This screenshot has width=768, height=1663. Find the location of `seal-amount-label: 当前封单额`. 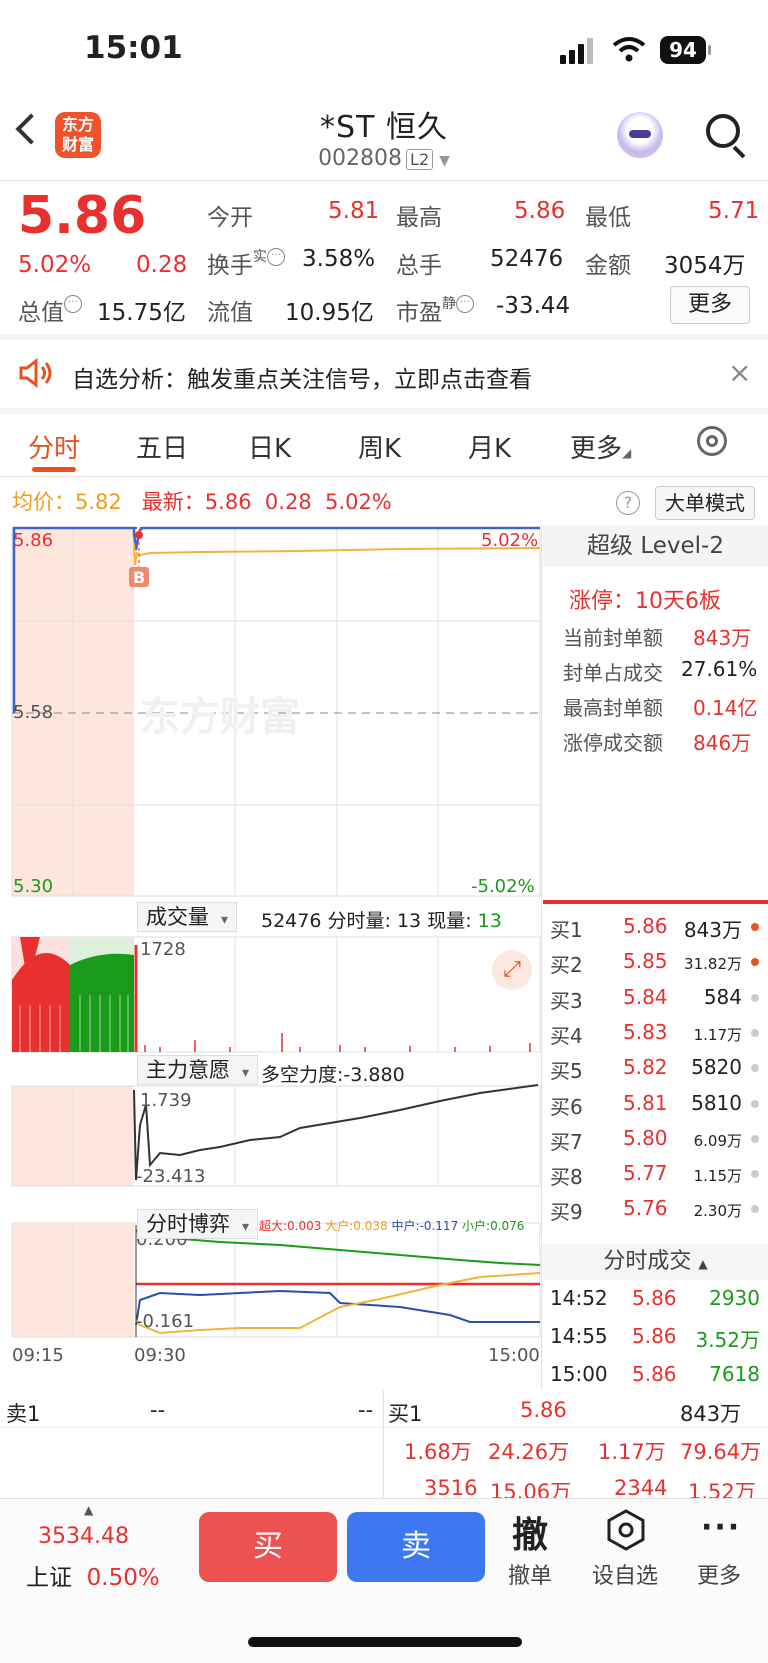

seal-amount-label: 当前封单额 is located at coordinates (613, 638).